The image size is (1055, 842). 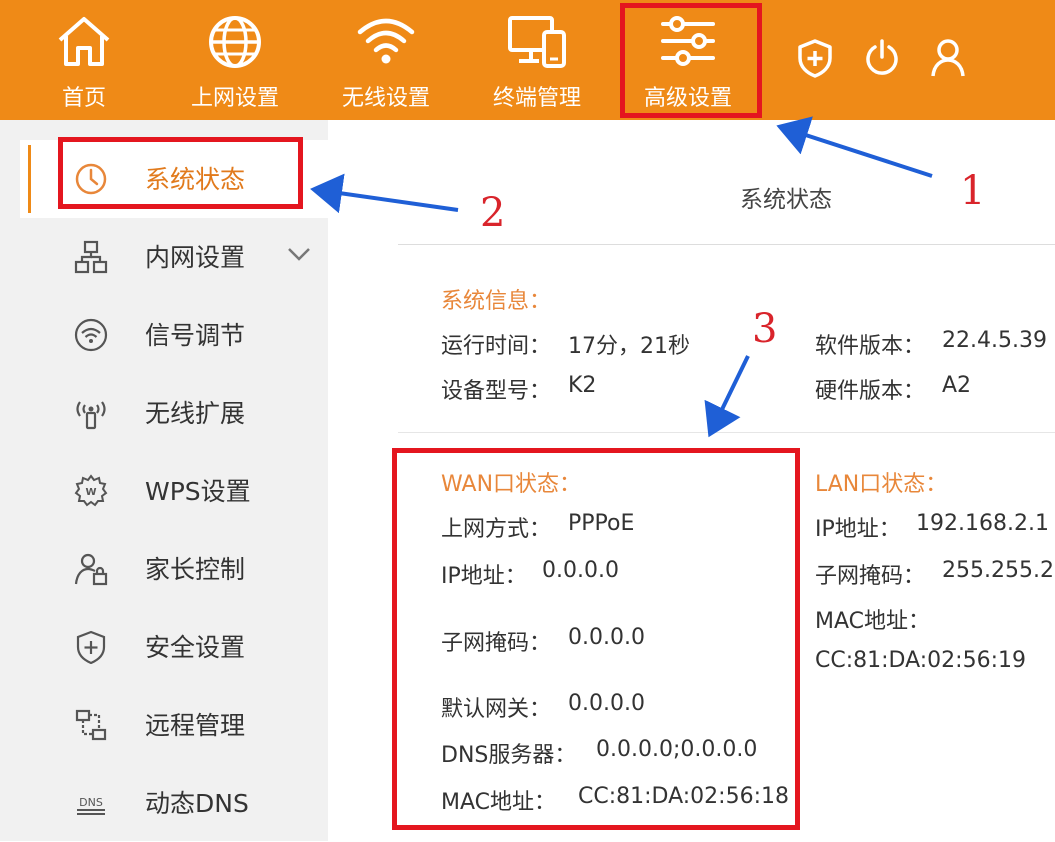 I want to click on section-divider, so click(x=726, y=432).